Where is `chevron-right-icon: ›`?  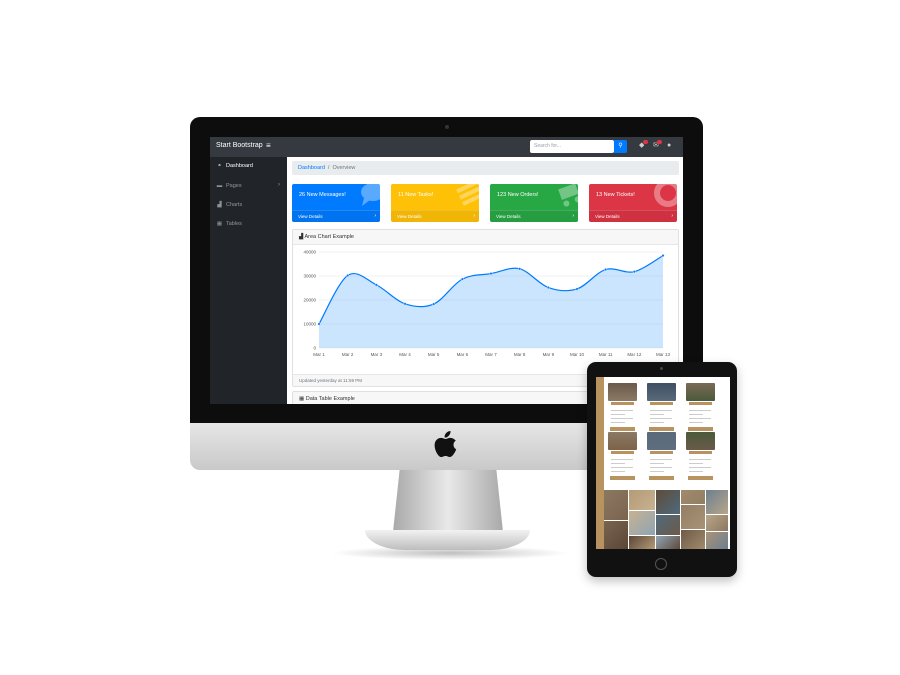 chevron-right-icon: › is located at coordinates (474, 216).